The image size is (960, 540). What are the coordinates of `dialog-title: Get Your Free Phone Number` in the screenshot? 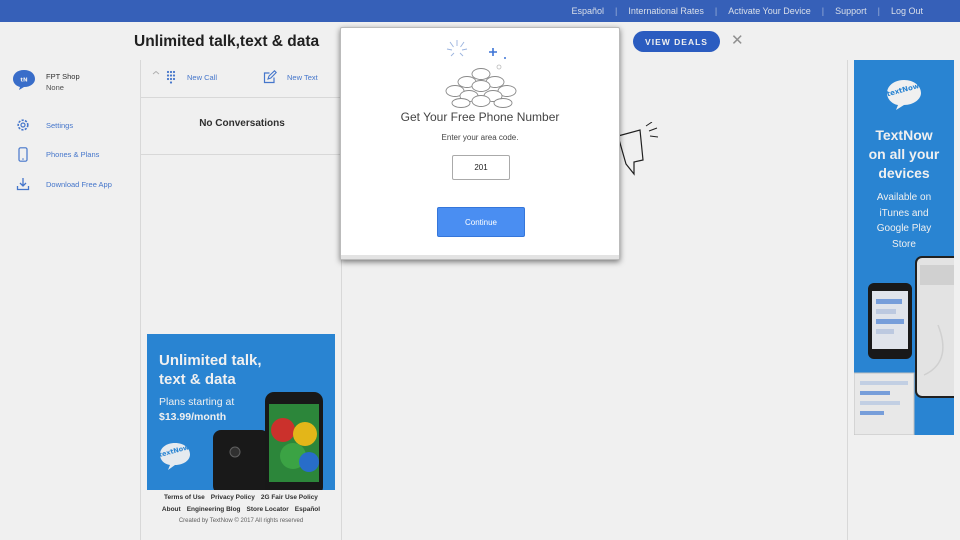 It's located at (480, 117).